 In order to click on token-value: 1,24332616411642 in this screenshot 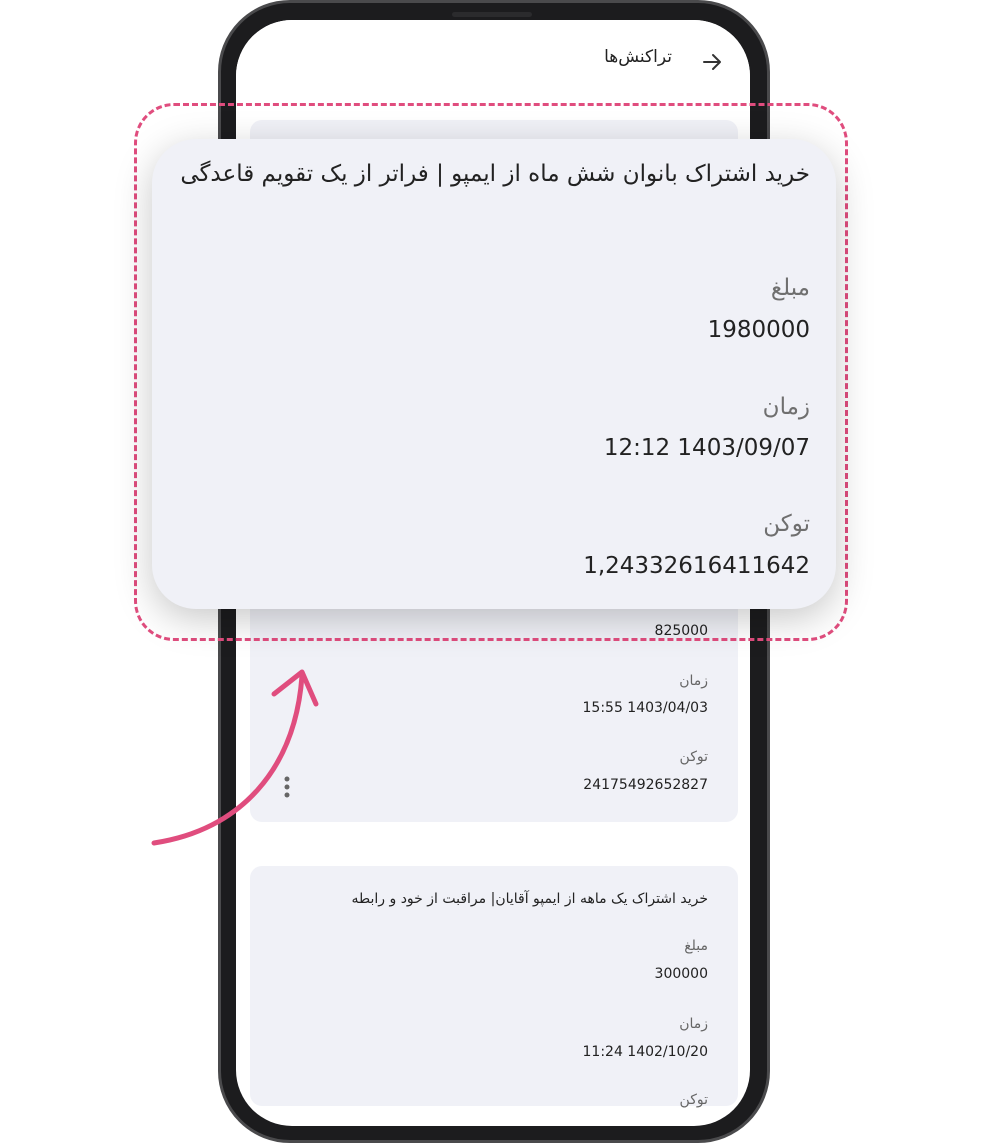, I will do `click(696, 566)`.